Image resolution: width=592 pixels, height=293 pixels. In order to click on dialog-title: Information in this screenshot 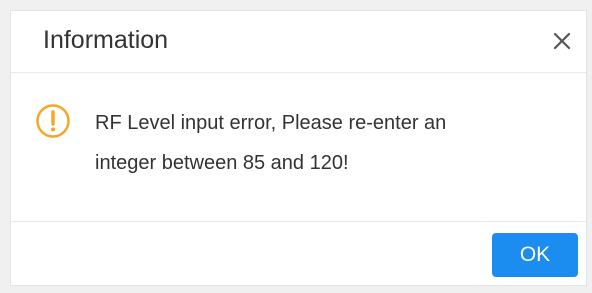, I will do `click(106, 40)`.